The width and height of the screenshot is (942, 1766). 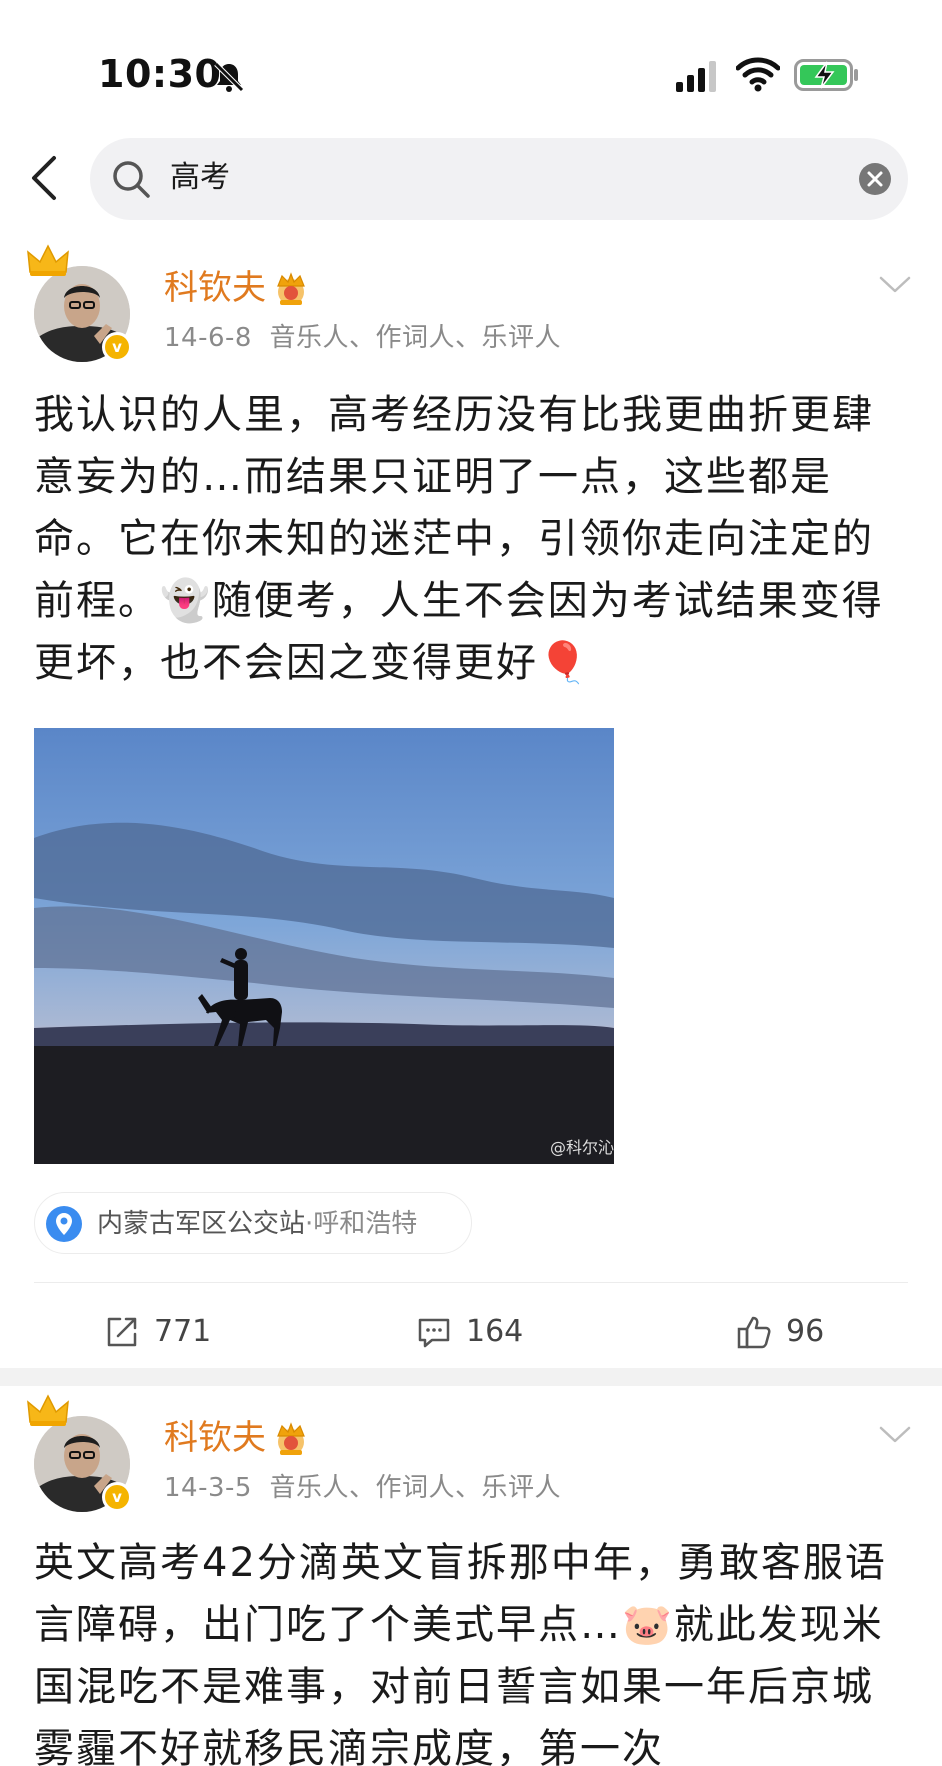 What do you see at coordinates (696, 76) in the screenshot?
I see `signal-icon` at bounding box center [696, 76].